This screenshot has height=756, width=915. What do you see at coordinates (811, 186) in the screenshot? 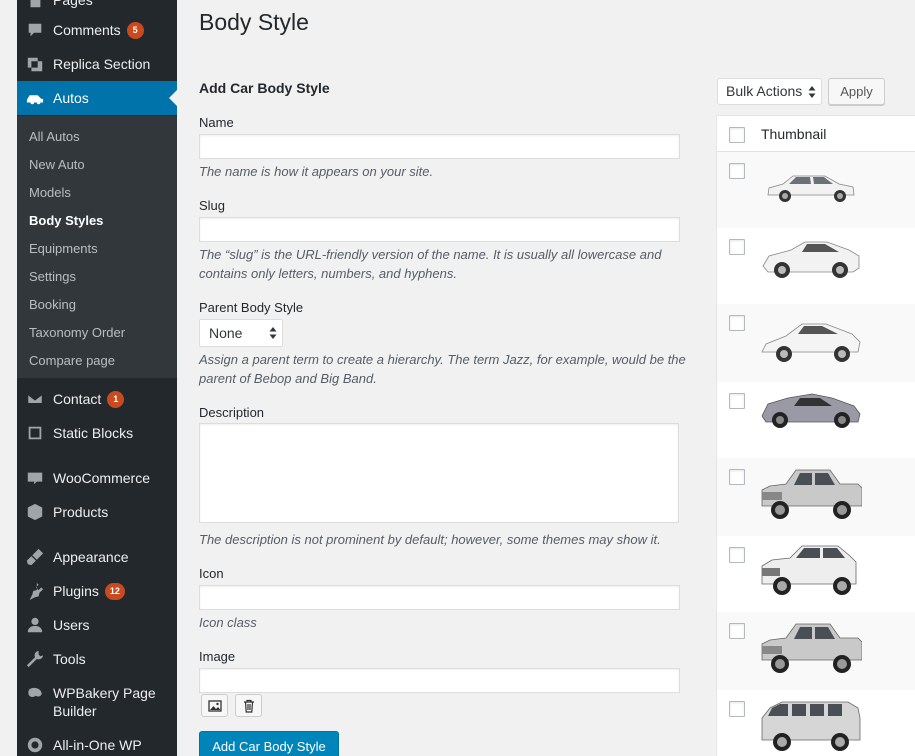
I see `car-thumbnail-sedan` at bounding box center [811, 186].